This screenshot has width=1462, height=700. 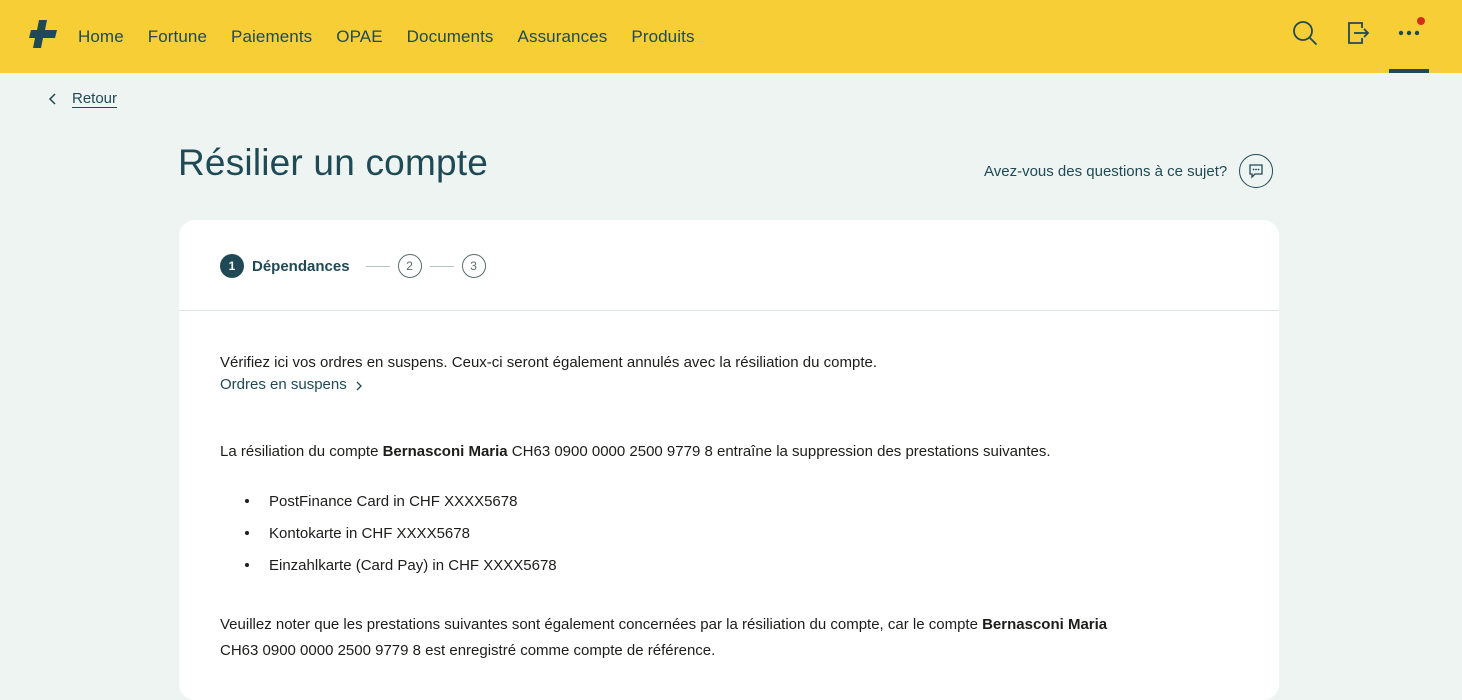 What do you see at coordinates (101, 37) in the screenshot?
I see `nav-item-home: Home` at bounding box center [101, 37].